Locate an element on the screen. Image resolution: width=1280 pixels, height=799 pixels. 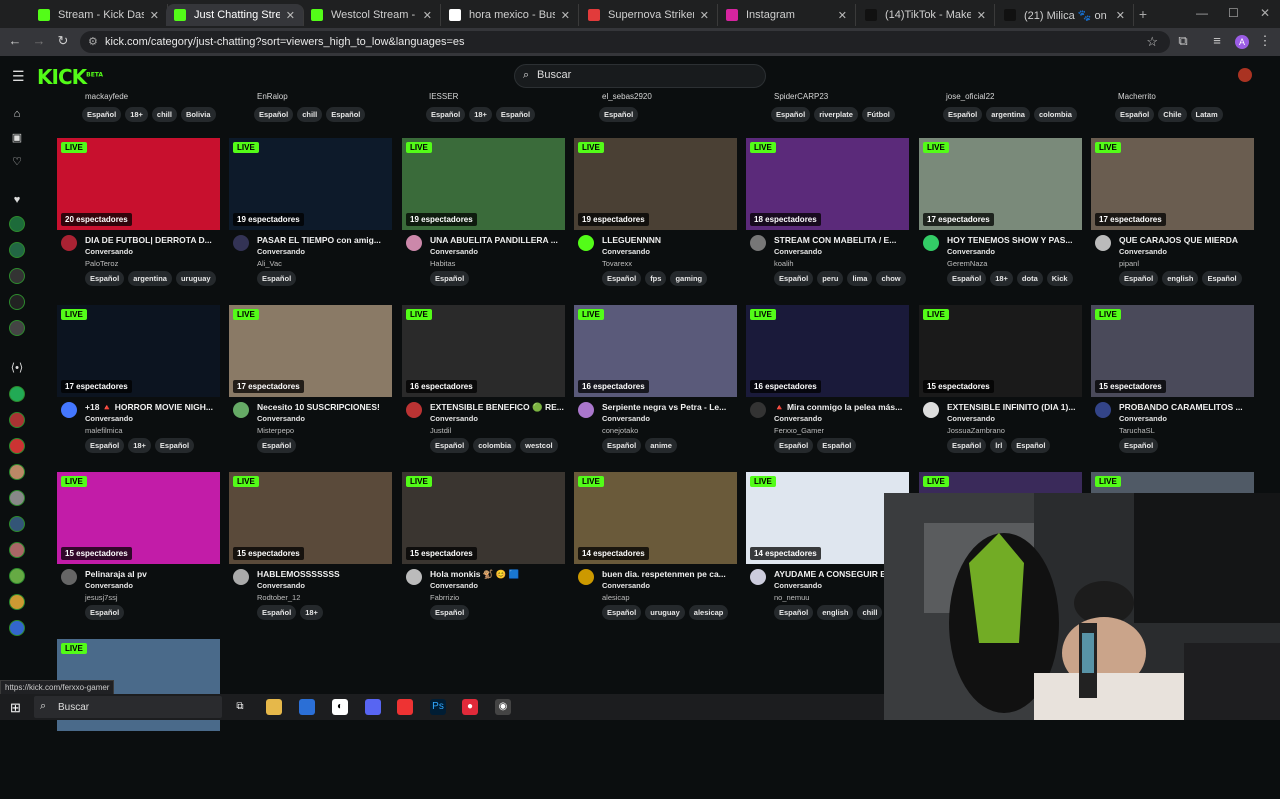
streamer-name: JossuaZambrano is located at coordinates (976, 430).